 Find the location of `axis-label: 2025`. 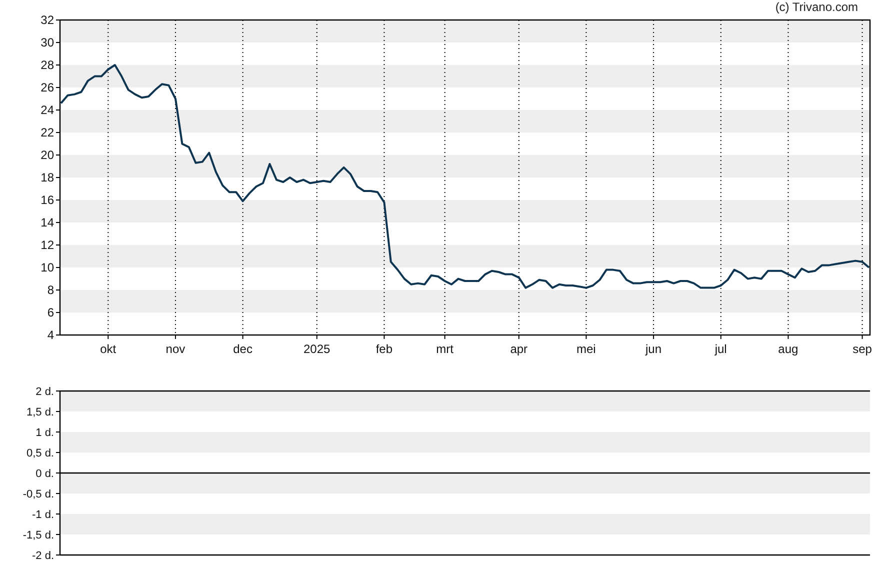

axis-label: 2025 is located at coordinates (317, 349).